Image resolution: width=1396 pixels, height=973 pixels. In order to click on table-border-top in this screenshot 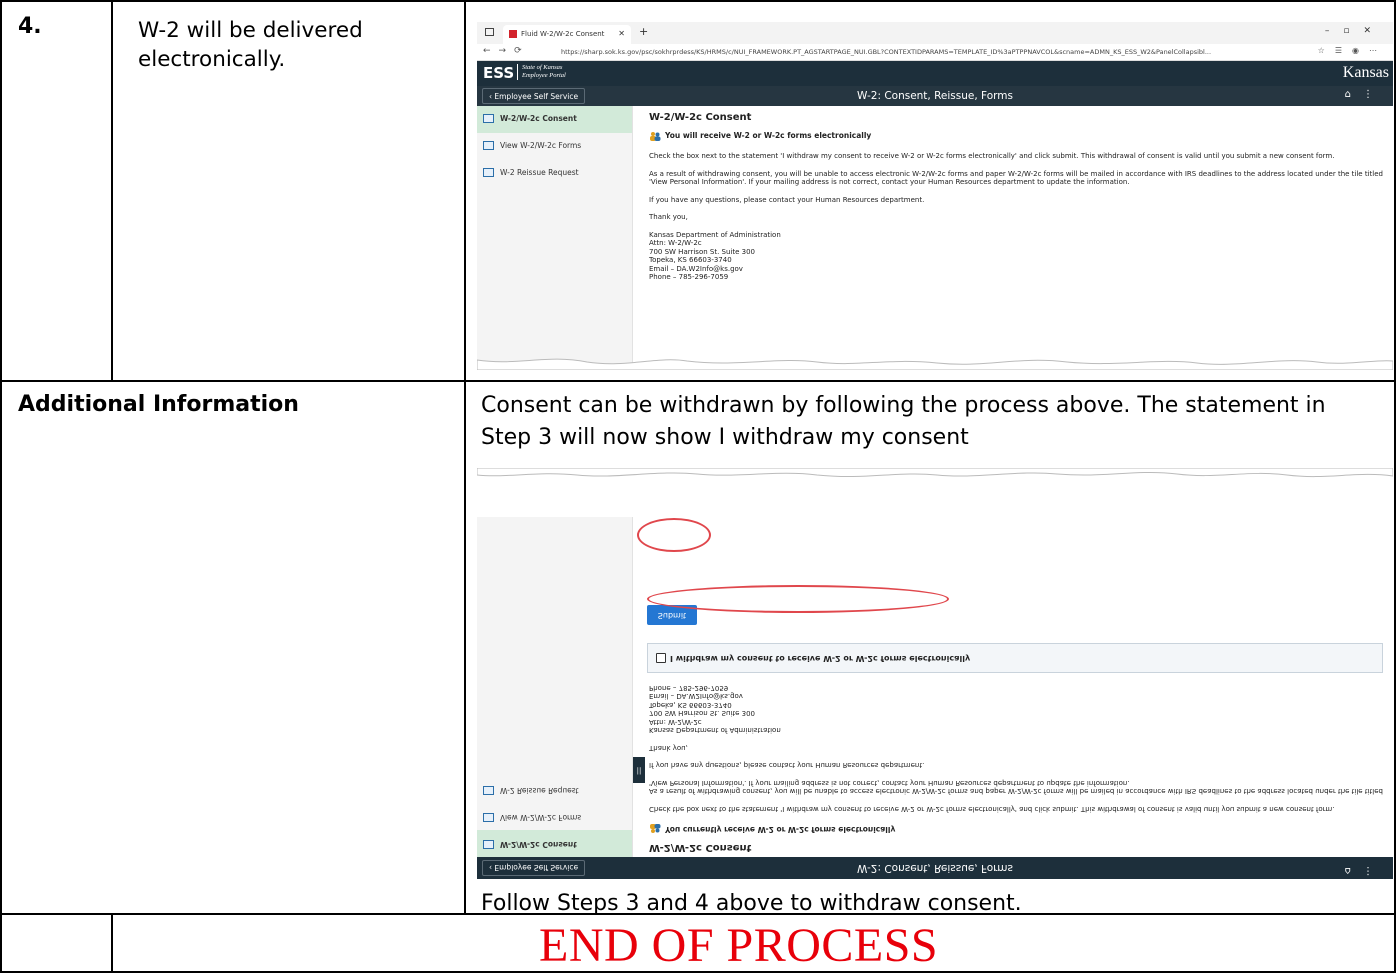, I will do `click(698, 1)`.